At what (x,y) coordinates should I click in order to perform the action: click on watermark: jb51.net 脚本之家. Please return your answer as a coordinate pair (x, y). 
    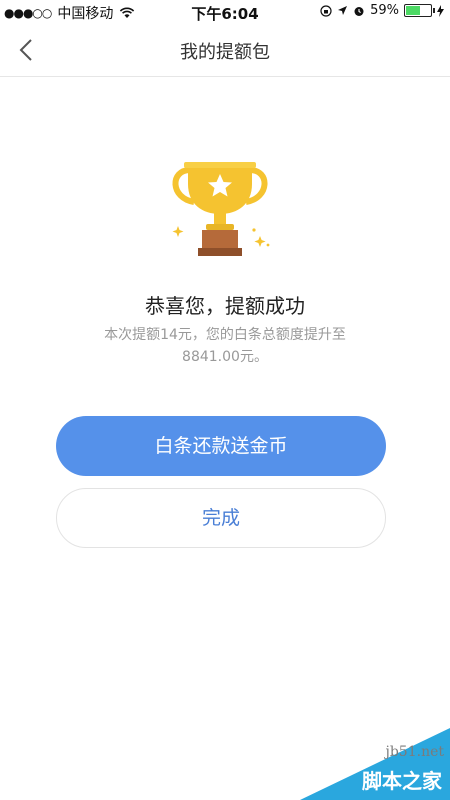
    Looking at the image, I should click on (375, 764).